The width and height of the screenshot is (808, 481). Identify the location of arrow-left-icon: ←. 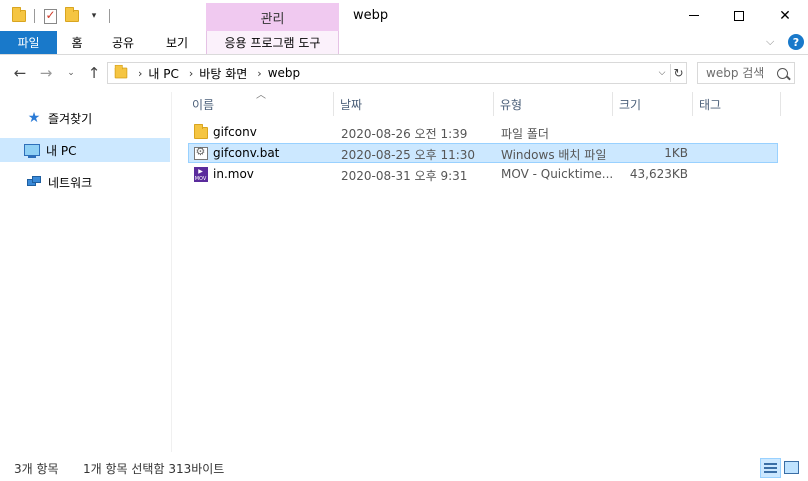
(20, 73).